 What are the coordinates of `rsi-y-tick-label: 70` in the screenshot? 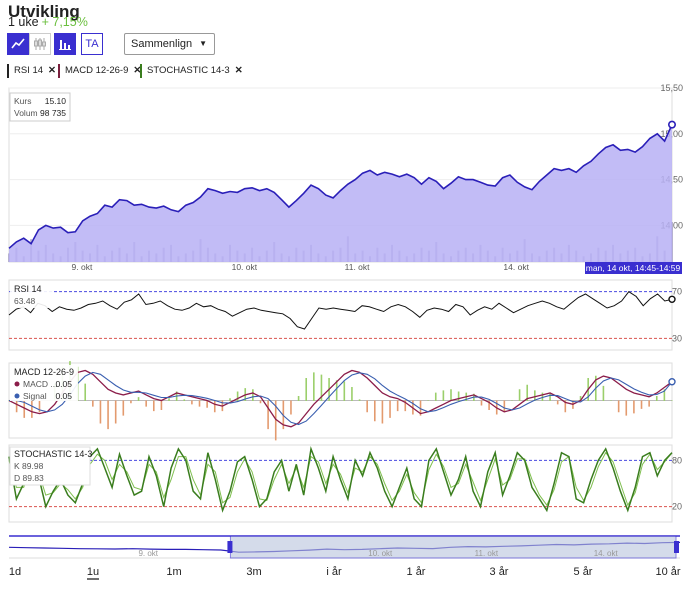 It's located at (677, 292).